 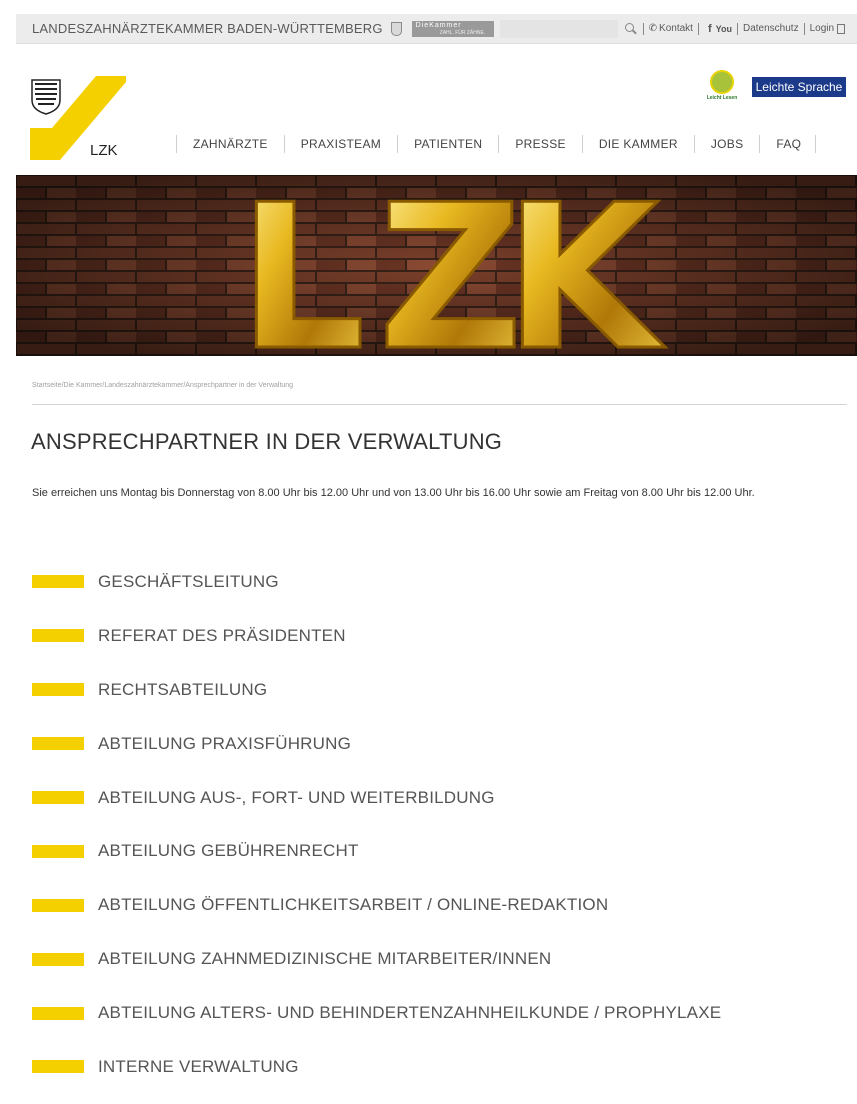 I want to click on datenschutz-link: Datenschutz, so click(x=771, y=28).